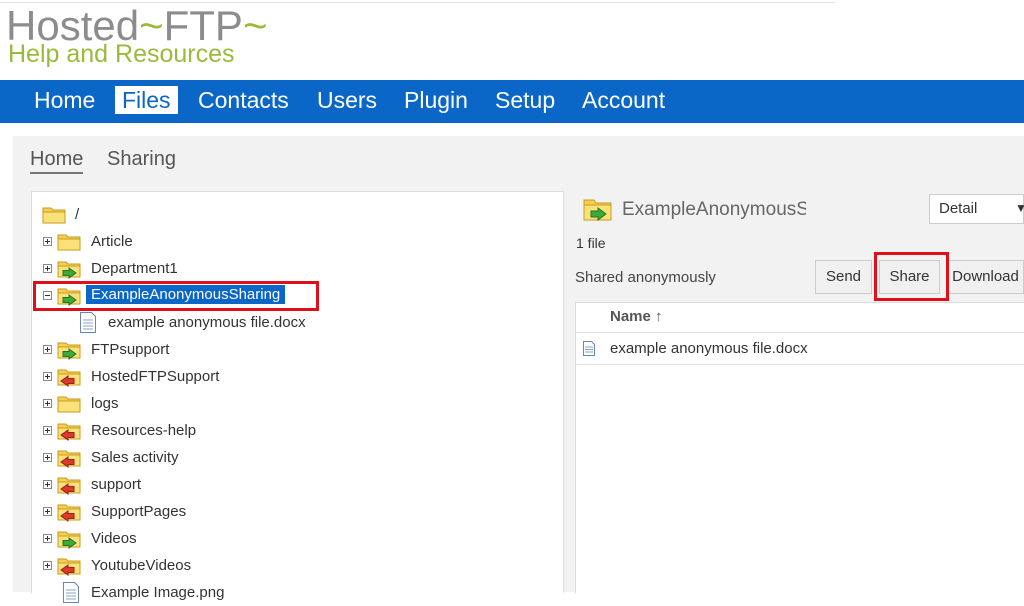 This screenshot has width=1024, height=606. What do you see at coordinates (243, 100) in the screenshot?
I see `nav-contacts: Contacts` at bounding box center [243, 100].